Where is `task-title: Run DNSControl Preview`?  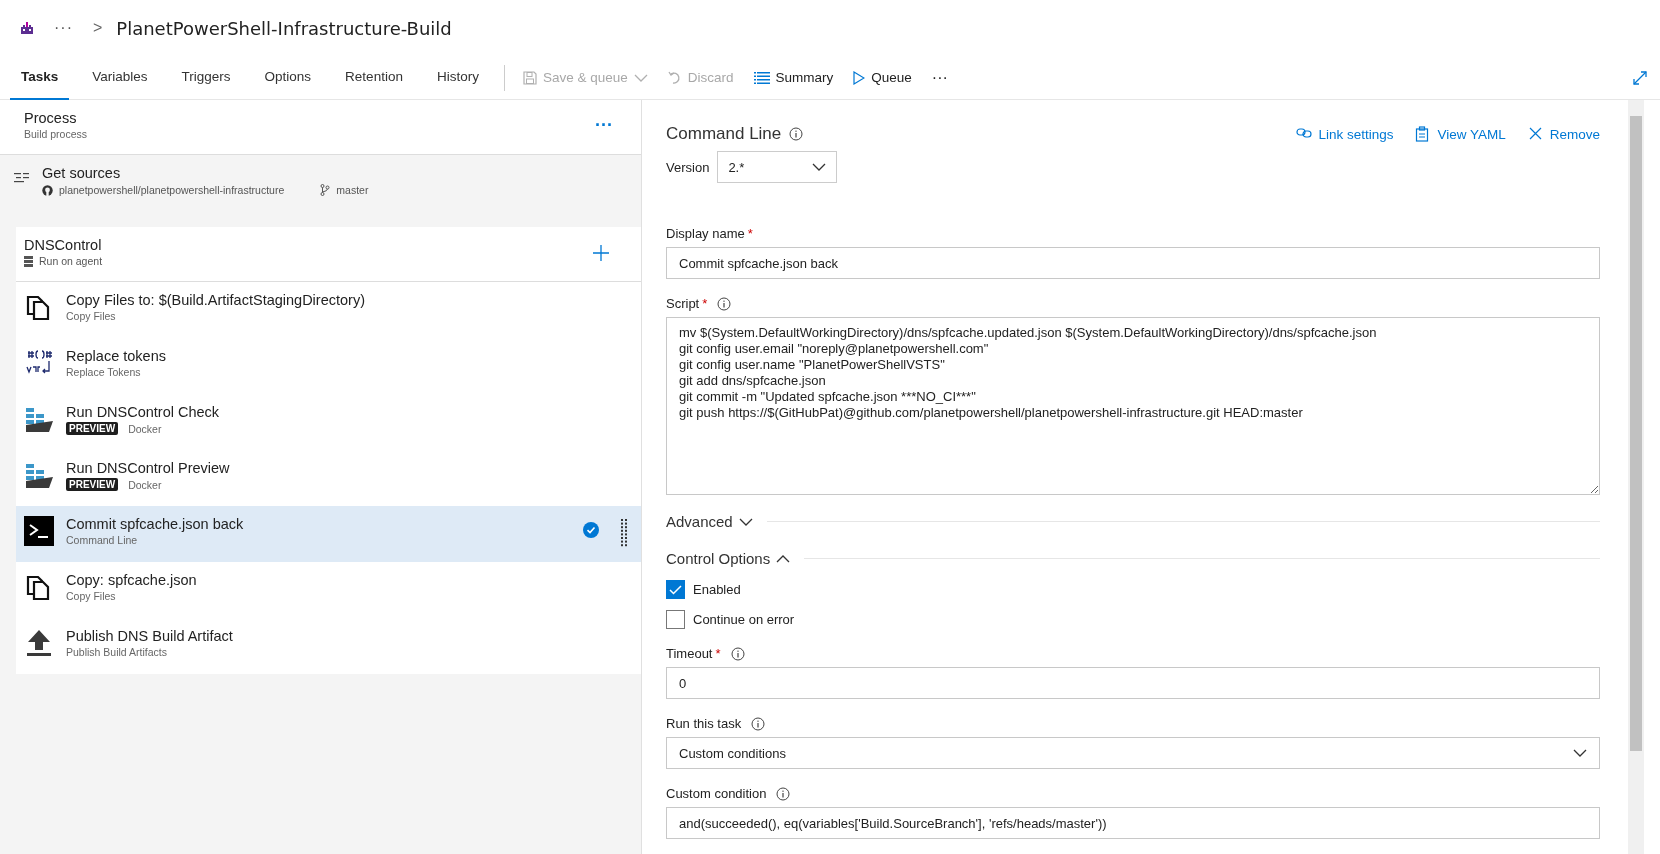
task-title: Run DNSControl Preview is located at coordinates (148, 468).